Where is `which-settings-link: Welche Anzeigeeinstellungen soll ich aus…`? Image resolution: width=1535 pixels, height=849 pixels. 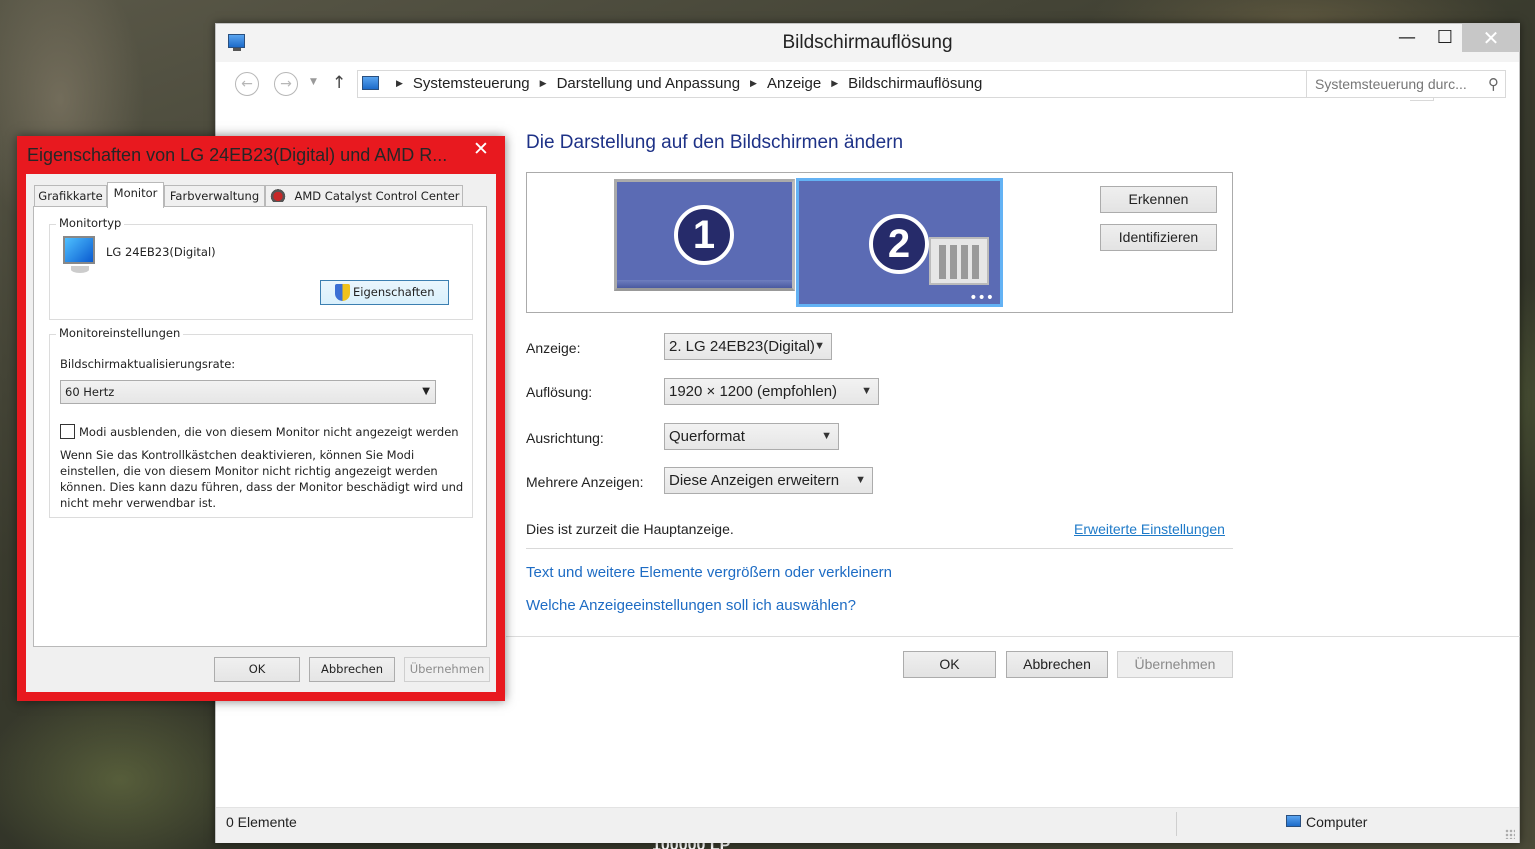
which-settings-link: Welche Anzeigeeinstellungen soll ich aus… is located at coordinates (691, 605).